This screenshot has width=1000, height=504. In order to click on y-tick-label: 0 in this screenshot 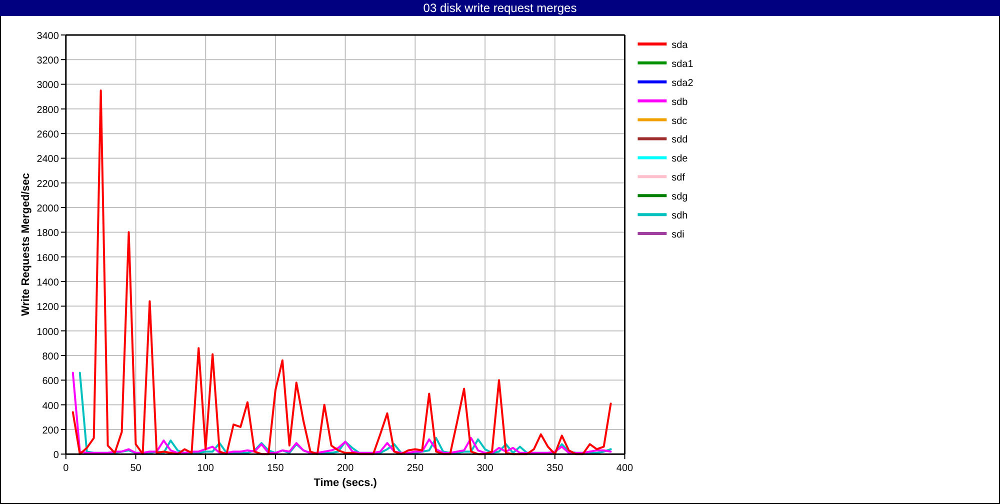, I will do `click(56, 456)`.